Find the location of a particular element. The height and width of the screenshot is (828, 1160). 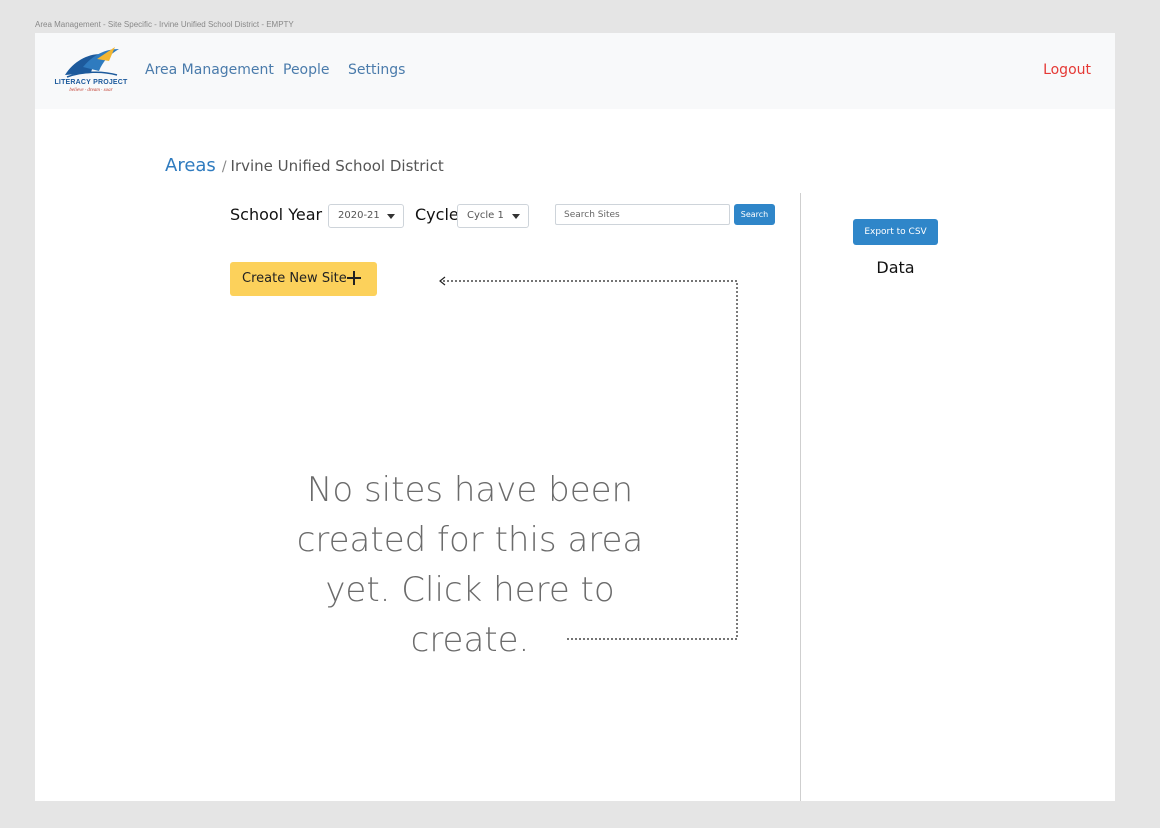

search-sites-input is located at coordinates (642, 214).